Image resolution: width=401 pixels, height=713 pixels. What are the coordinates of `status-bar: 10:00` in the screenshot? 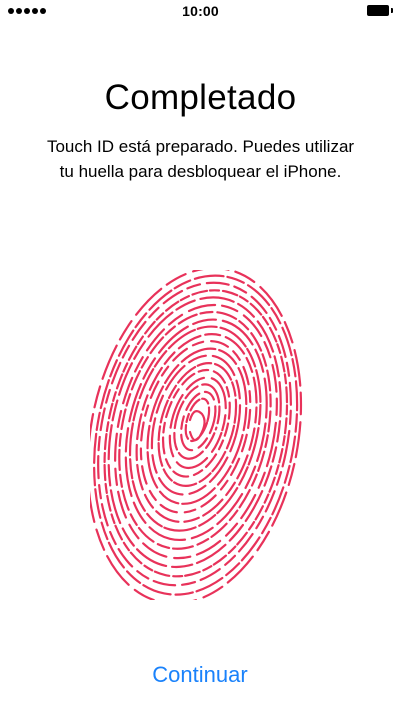 It's located at (200, 11).